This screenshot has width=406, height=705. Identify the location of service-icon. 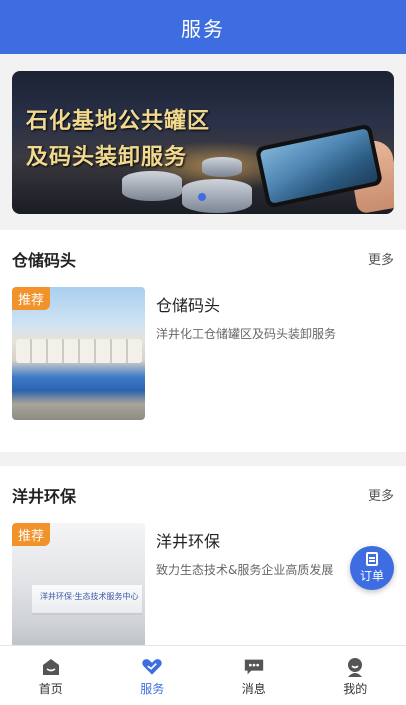
(152, 667).